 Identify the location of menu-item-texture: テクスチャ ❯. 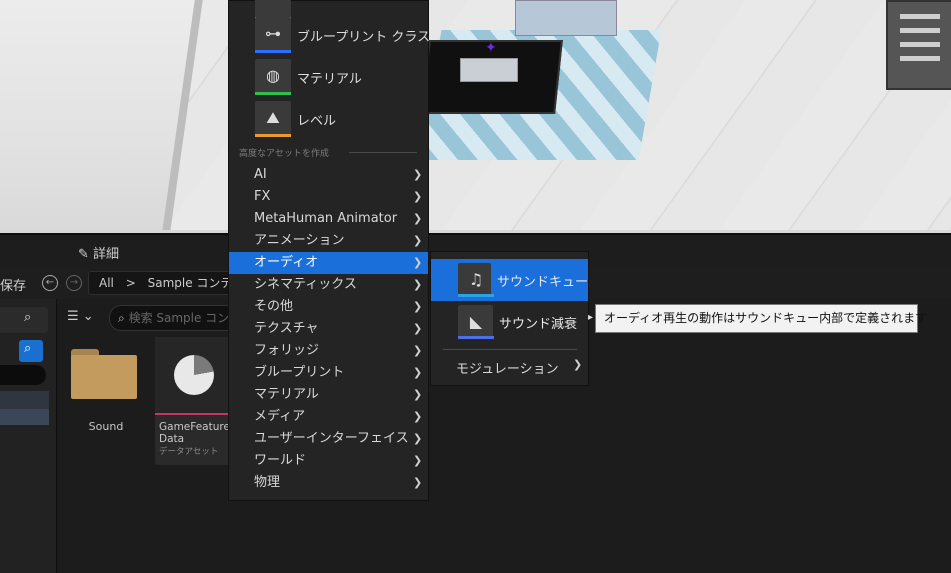
(328, 329).